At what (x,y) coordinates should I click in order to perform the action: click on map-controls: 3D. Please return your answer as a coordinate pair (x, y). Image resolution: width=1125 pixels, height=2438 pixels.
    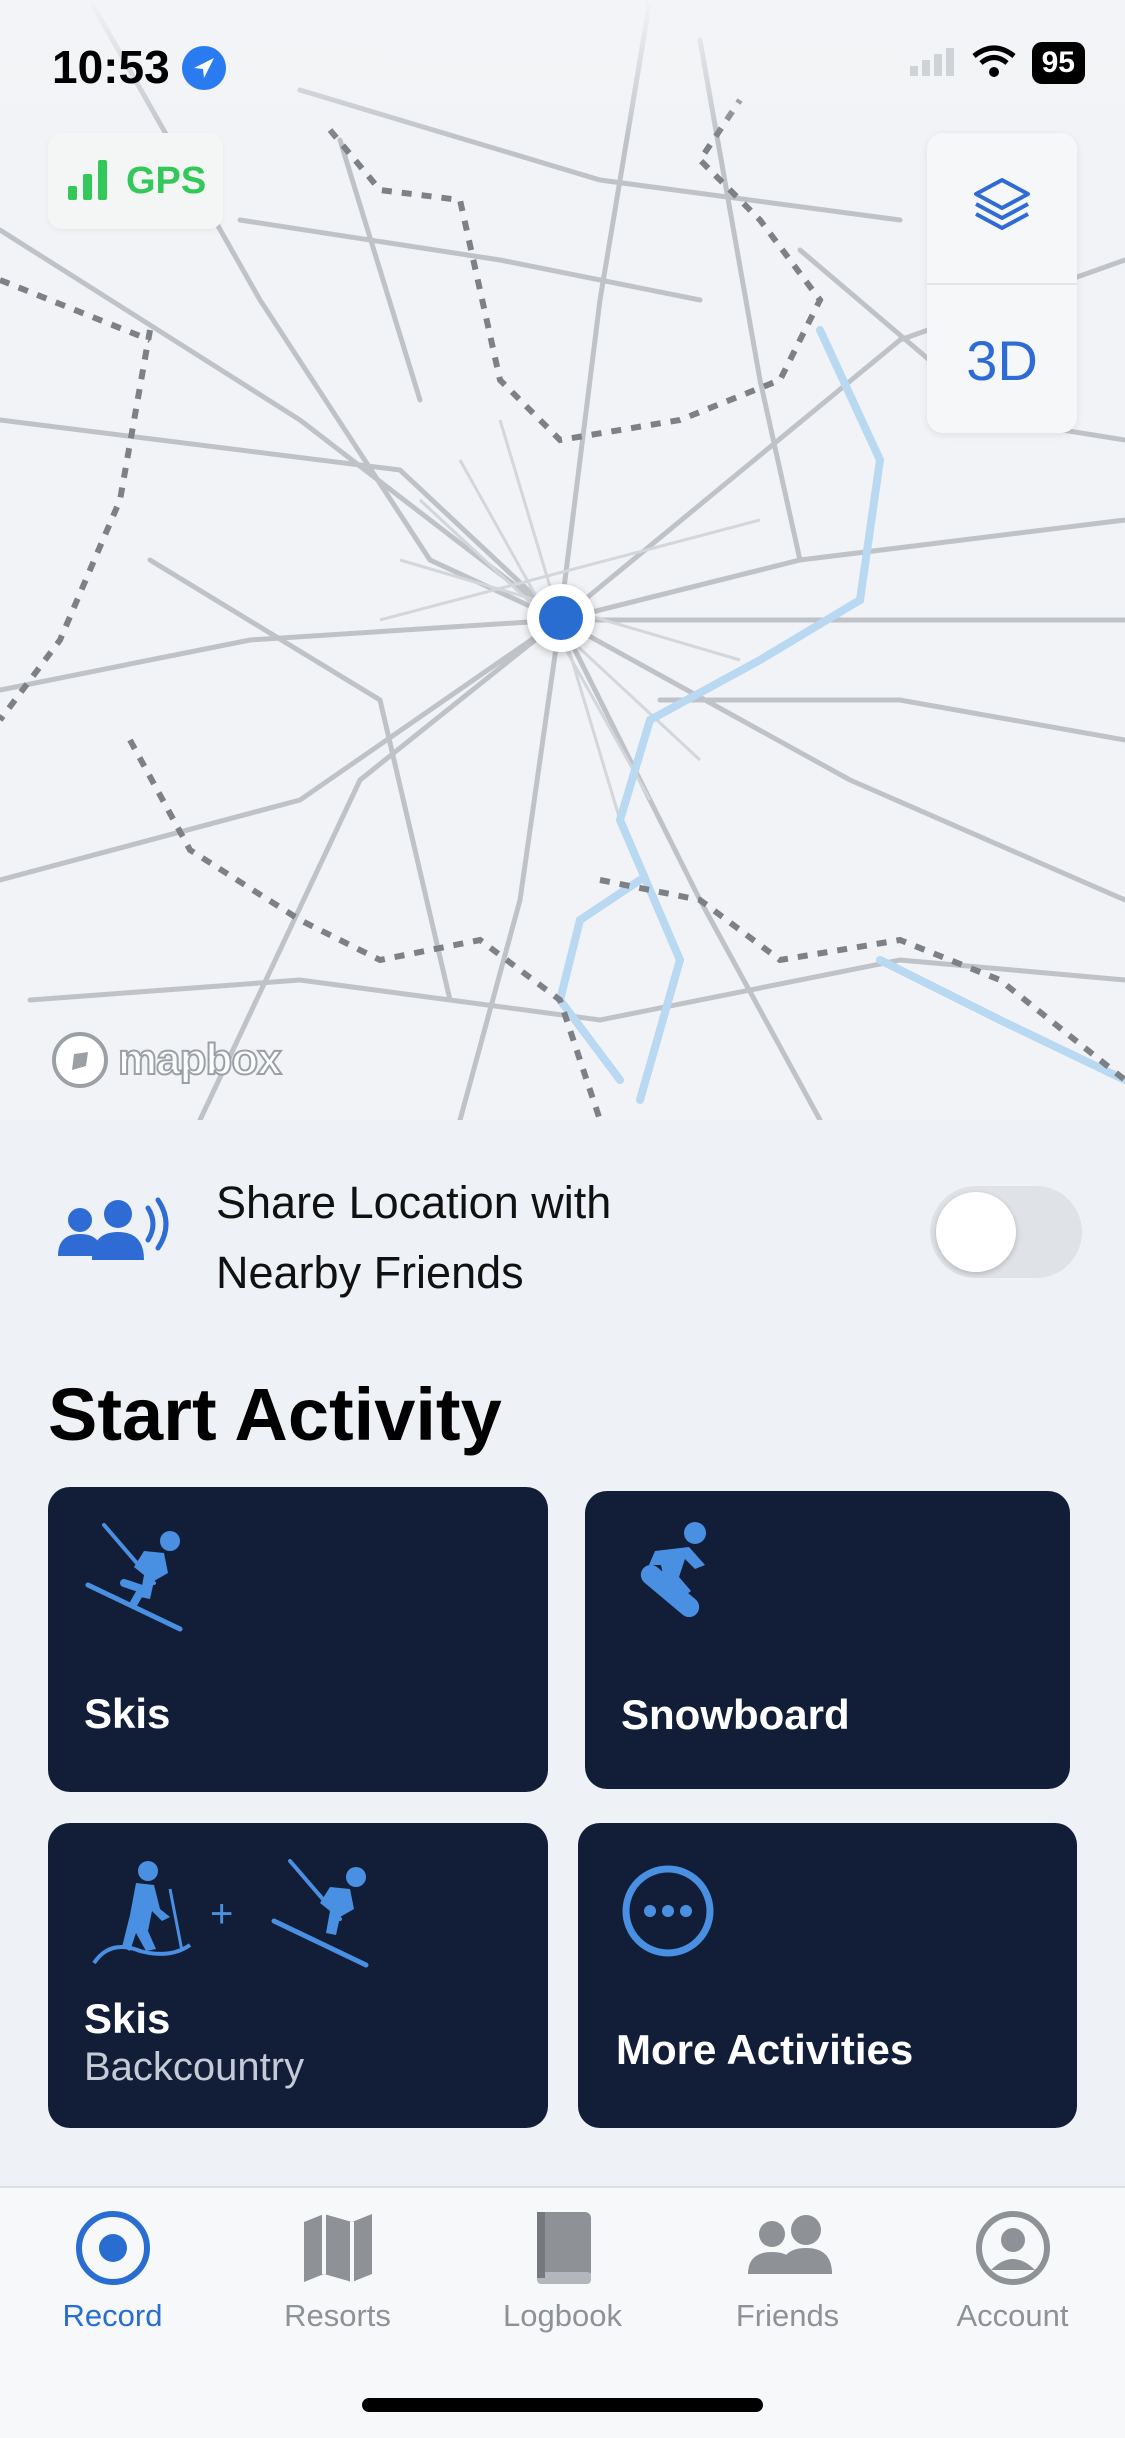
    Looking at the image, I should click on (1002, 283).